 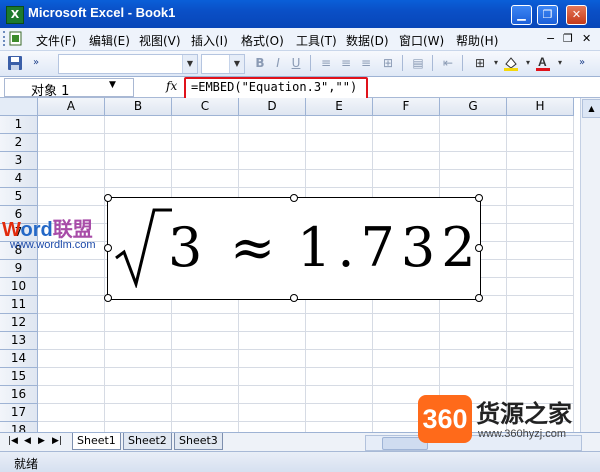 I want to click on doc-close-icon: ✕, so click(x=586, y=38).